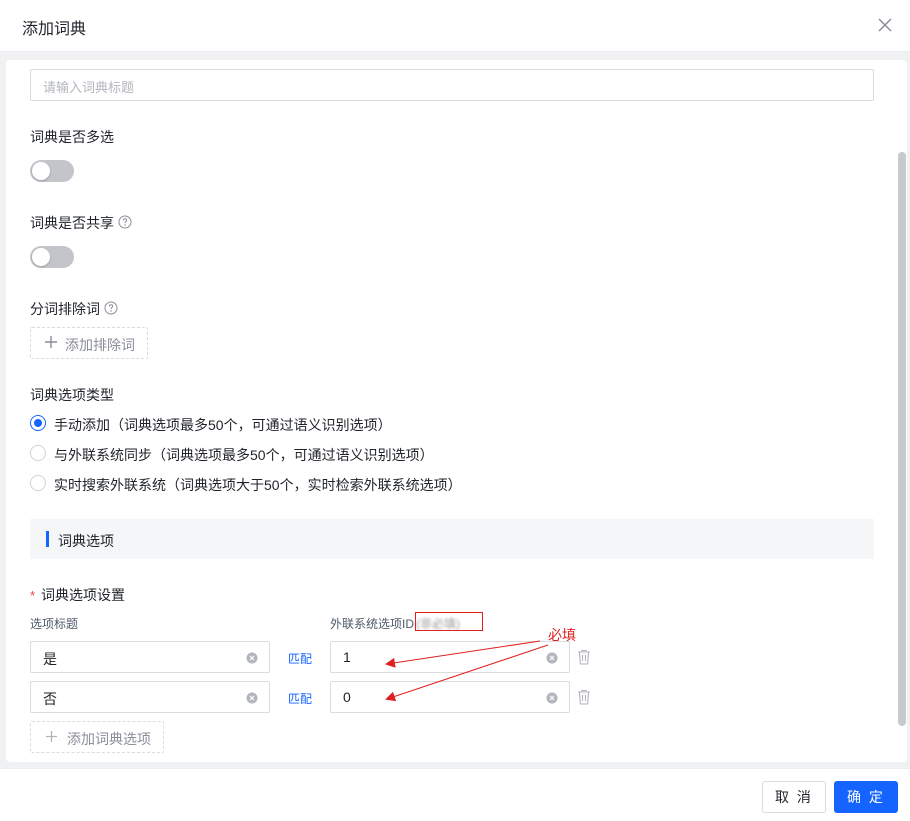 The image size is (910, 821). Describe the element at coordinates (794, 797) in the screenshot. I see `cancel-button: 取 消` at that location.